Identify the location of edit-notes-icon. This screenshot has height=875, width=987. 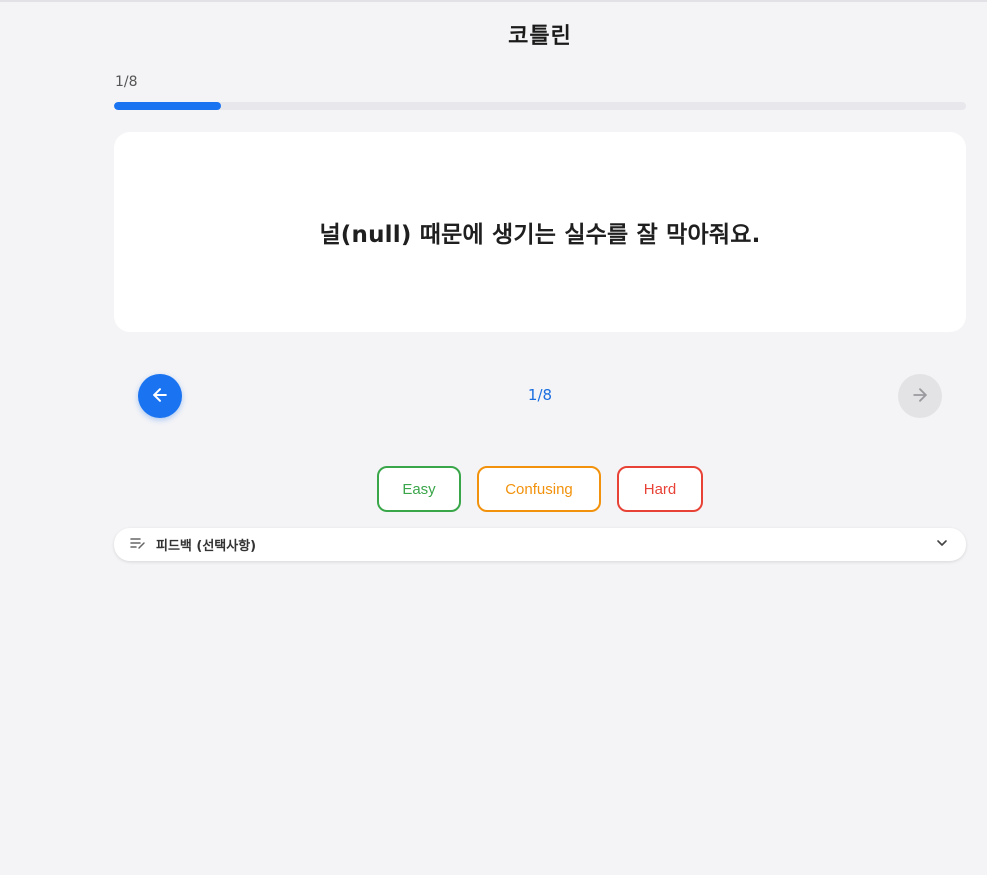
(138, 544).